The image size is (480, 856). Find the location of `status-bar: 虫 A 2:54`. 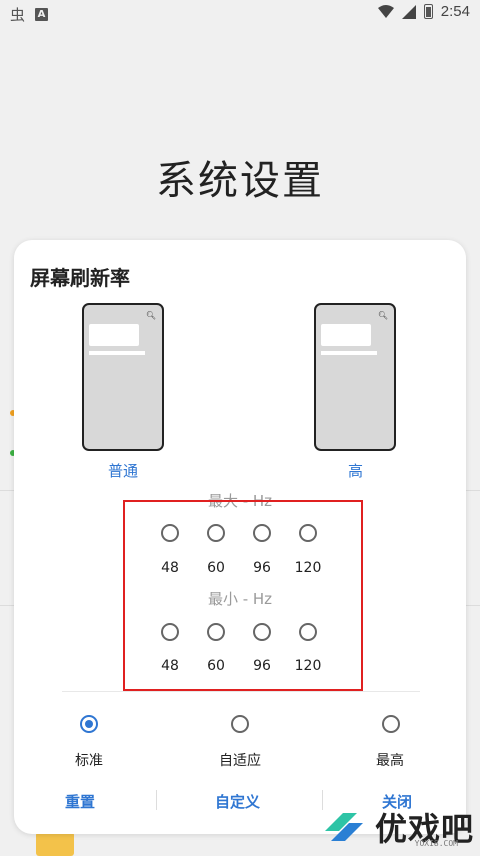

status-bar: 虫 A 2:54 is located at coordinates (240, 13).